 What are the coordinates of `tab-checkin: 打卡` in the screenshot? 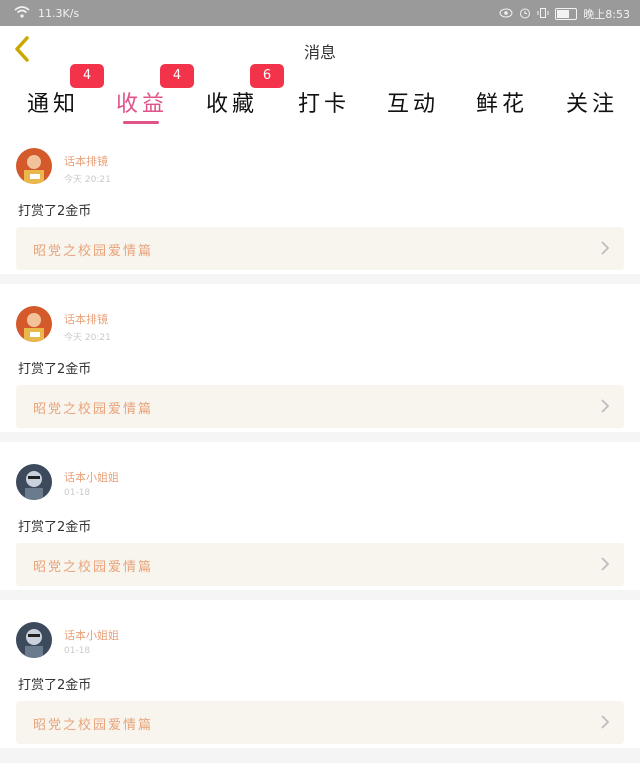 It's located at (324, 102).